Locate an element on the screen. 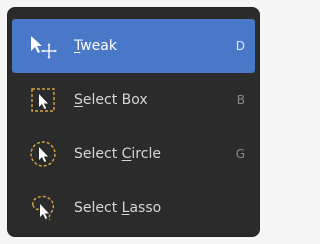  select-box-icon is located at coordinates (43, 100).